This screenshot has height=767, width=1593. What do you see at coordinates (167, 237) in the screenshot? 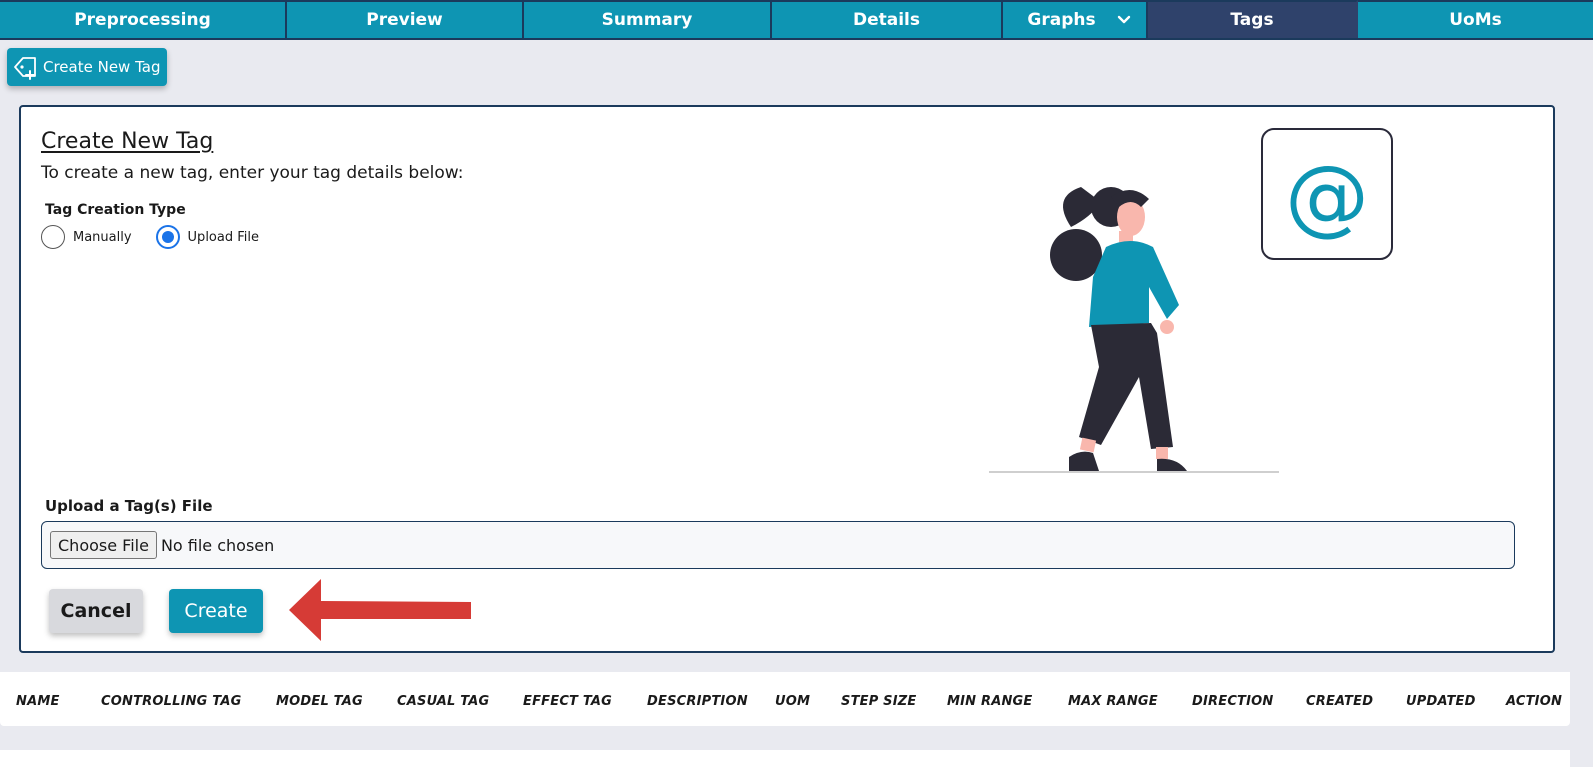
I see `radio-upload-file` at bounding box center [167, 237].